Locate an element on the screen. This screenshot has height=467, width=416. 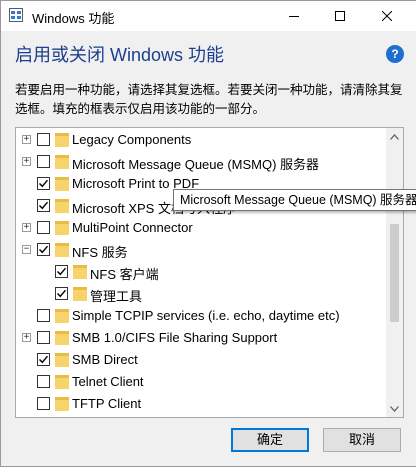
minimize-button is located at coordinates (294, 16).